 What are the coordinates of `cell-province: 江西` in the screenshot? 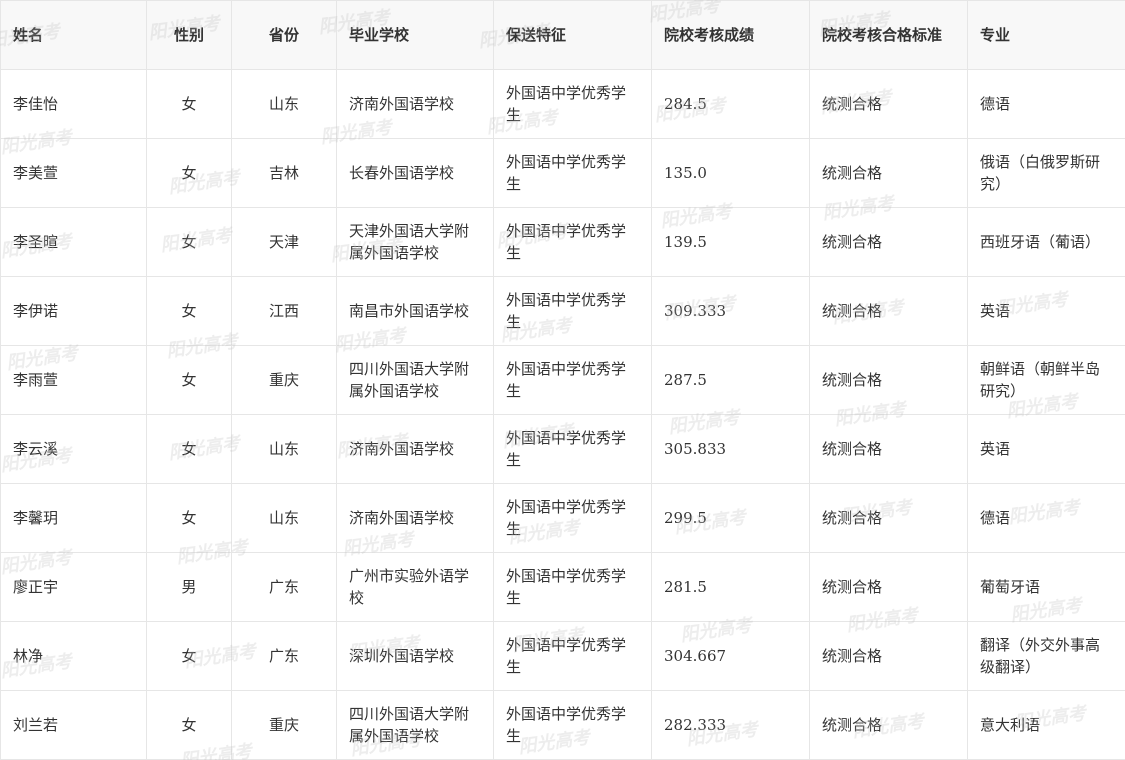 It's located at (284, 311).